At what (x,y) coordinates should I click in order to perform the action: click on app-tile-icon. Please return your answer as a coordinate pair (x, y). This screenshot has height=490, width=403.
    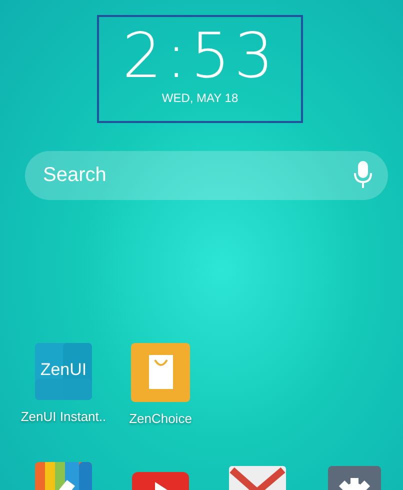
    Looking at the image, I should click on (63, 371).